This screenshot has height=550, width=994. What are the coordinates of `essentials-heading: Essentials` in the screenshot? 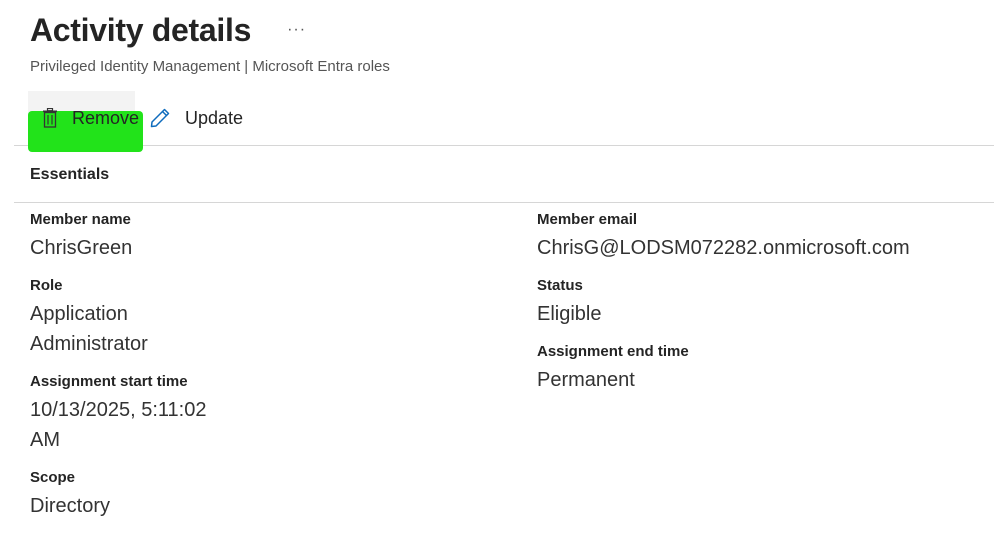 It's located at (70, 174).